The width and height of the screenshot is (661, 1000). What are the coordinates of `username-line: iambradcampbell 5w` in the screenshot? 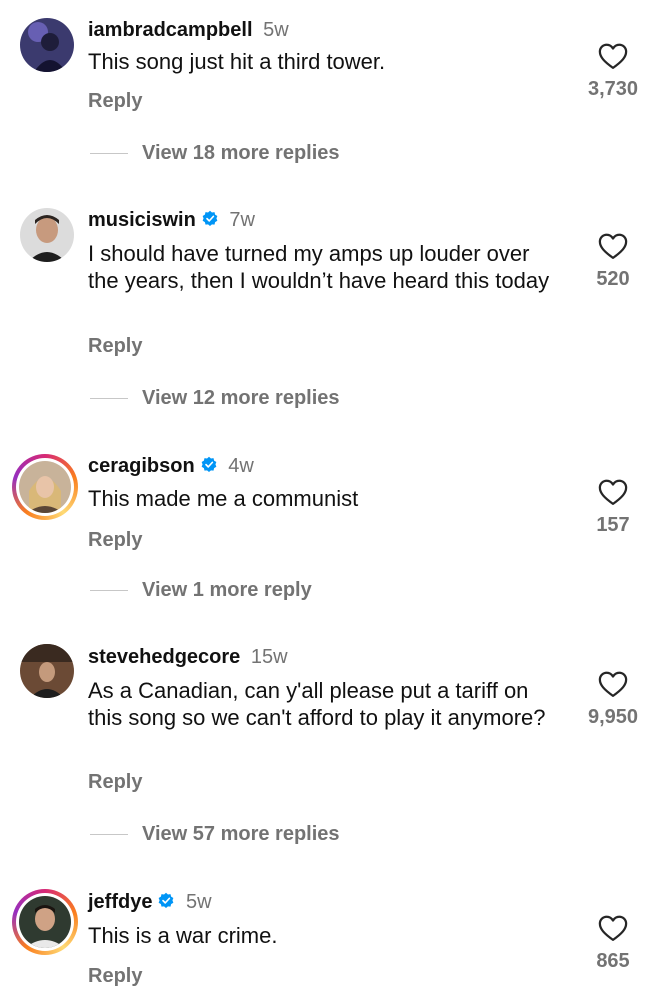 It's located at (188, 30).